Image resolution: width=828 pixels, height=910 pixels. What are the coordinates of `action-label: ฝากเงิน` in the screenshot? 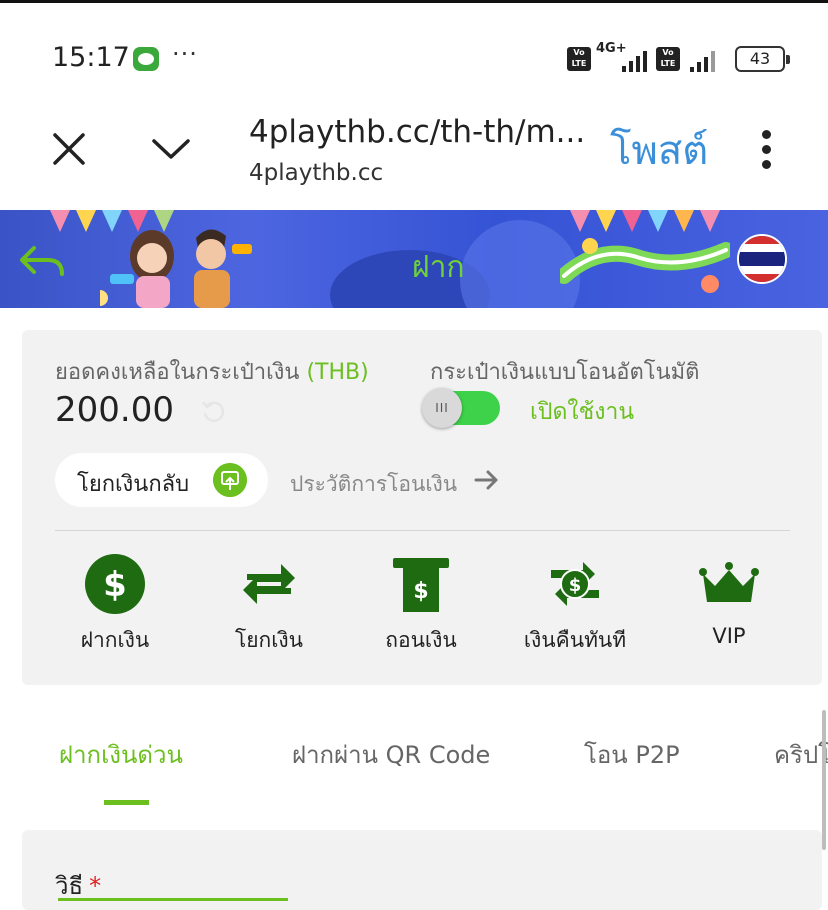 It's located at (115, 640).